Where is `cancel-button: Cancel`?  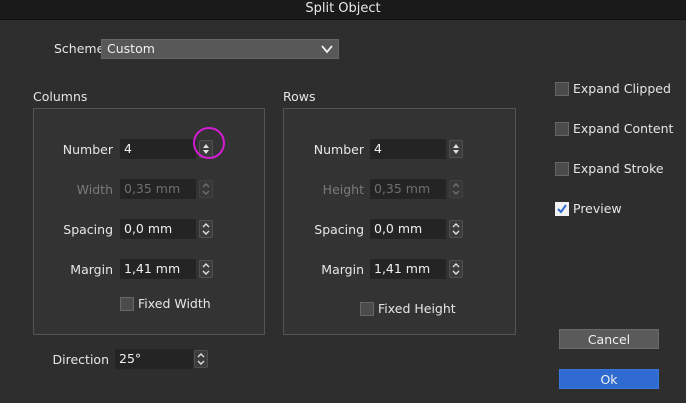 cancel-button: Cancel is located at coordinates (609, 339).